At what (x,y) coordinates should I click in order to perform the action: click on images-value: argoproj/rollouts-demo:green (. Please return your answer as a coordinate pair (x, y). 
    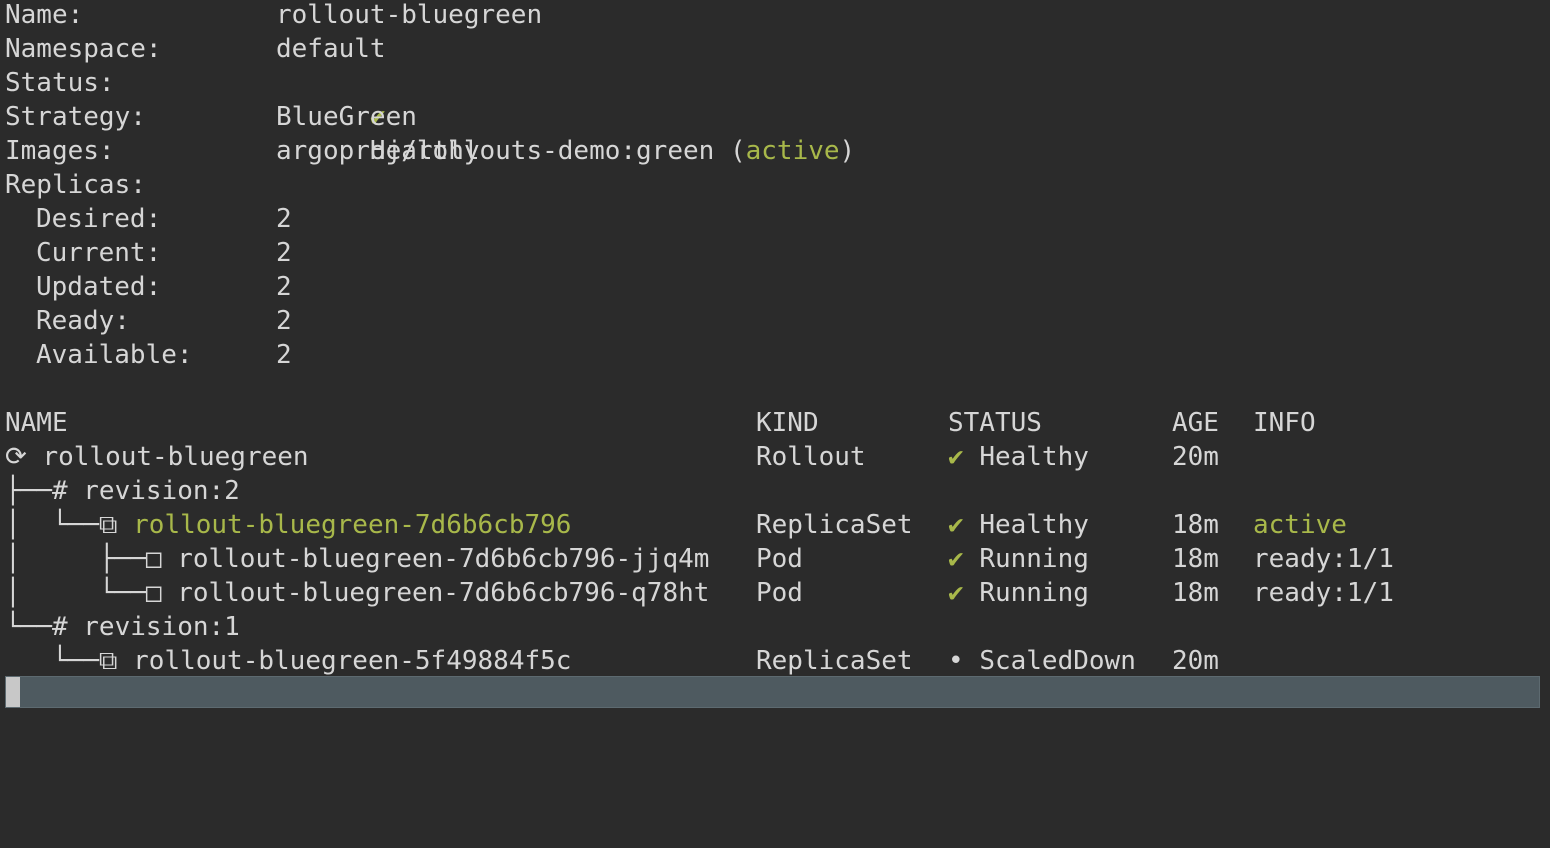
    Looking at the image, I should click on (511, 151).